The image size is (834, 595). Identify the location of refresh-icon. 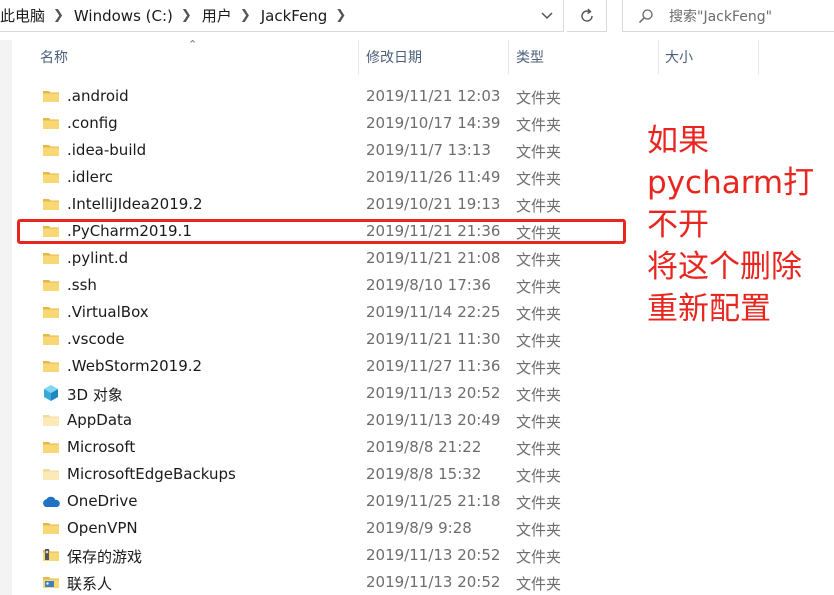
(586, 15).